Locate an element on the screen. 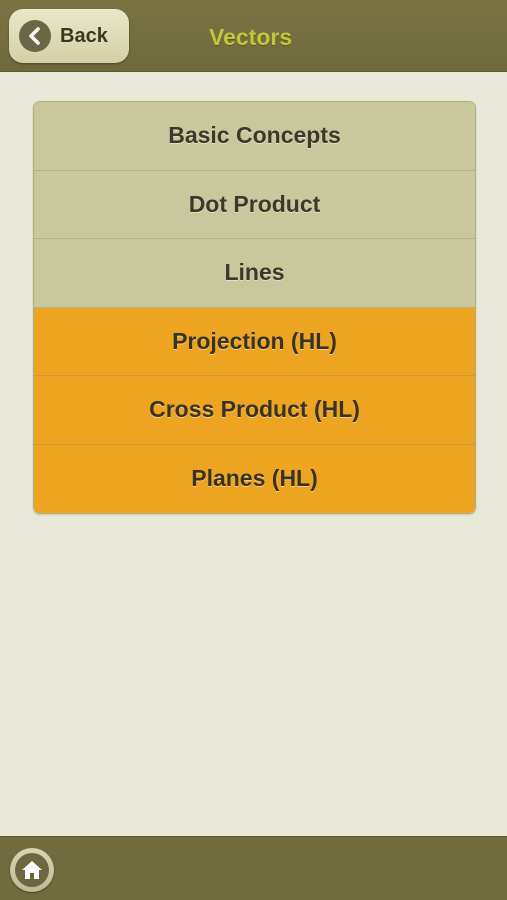 This screenshot has height=900, width=507. home-button is located at coordinates (32, 870).